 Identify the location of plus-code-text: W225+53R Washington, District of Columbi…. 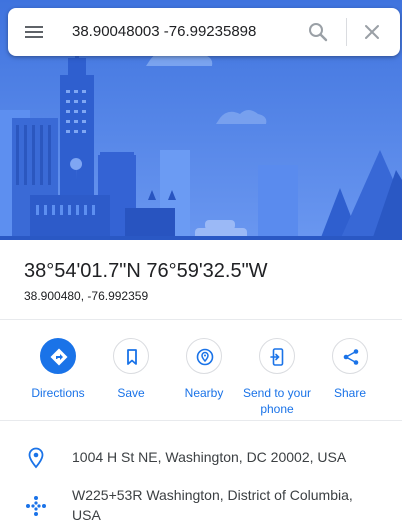
(212, 505).